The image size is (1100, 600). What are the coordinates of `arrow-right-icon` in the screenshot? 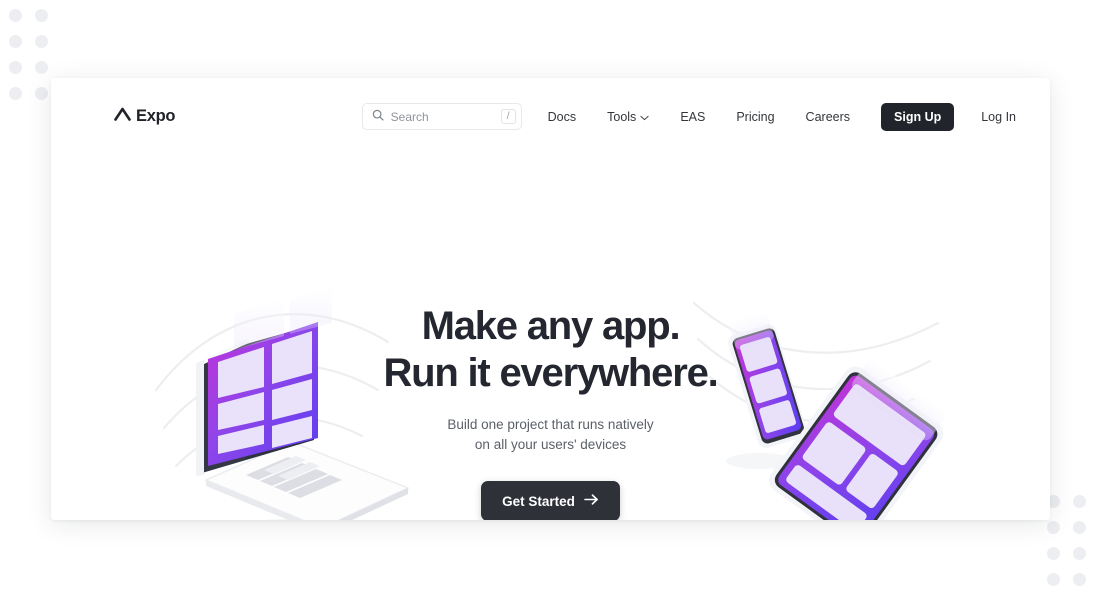 It's located at (591, 501).